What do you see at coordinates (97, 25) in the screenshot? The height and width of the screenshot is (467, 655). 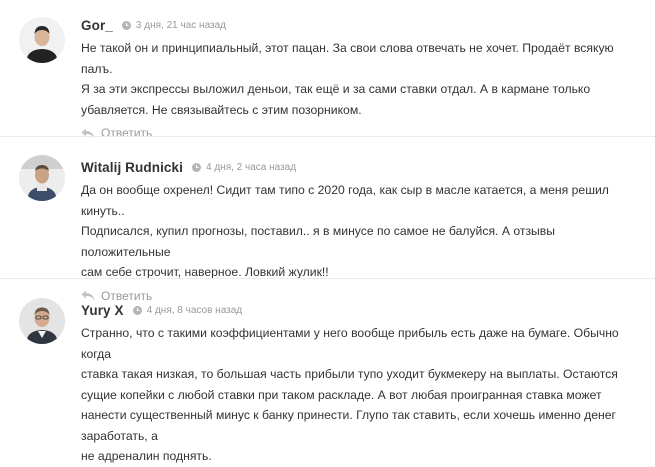 I see `comment-author: Gor_` at bounding box center [97, 25].